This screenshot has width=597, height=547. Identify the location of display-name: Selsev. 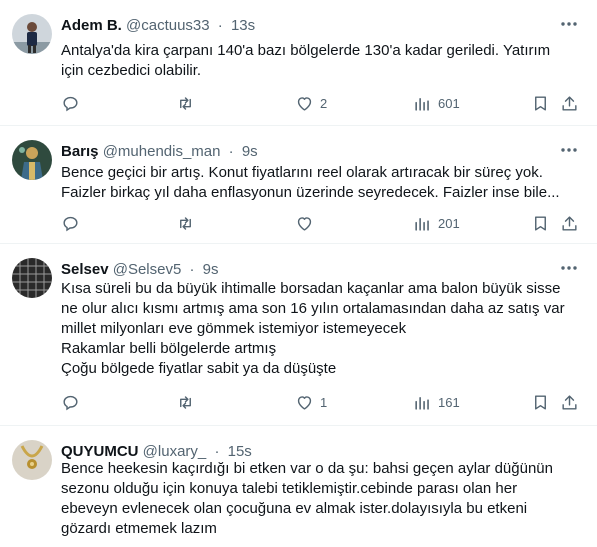
(85, 269).